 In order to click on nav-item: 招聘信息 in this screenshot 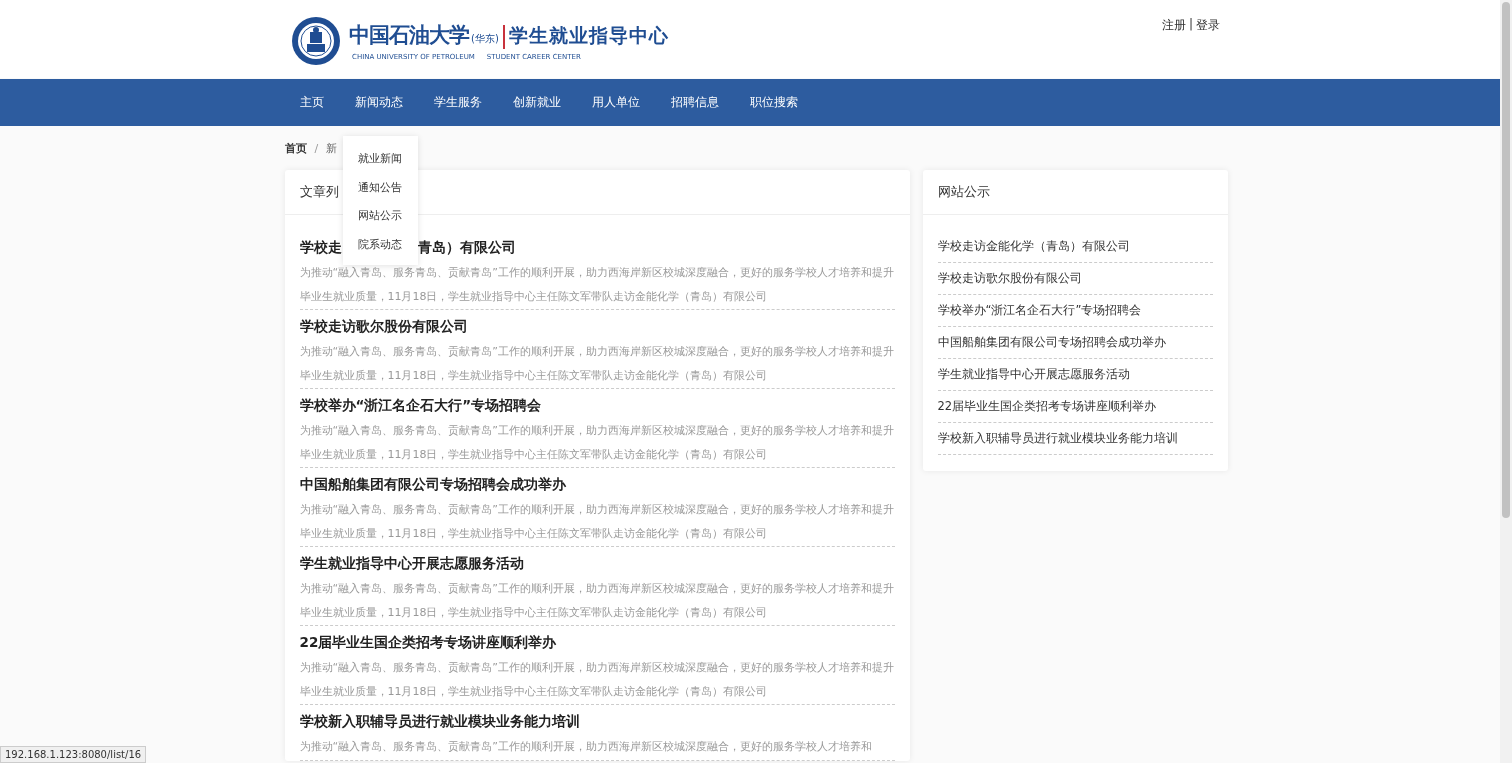, I will do `click(694, 102)`.